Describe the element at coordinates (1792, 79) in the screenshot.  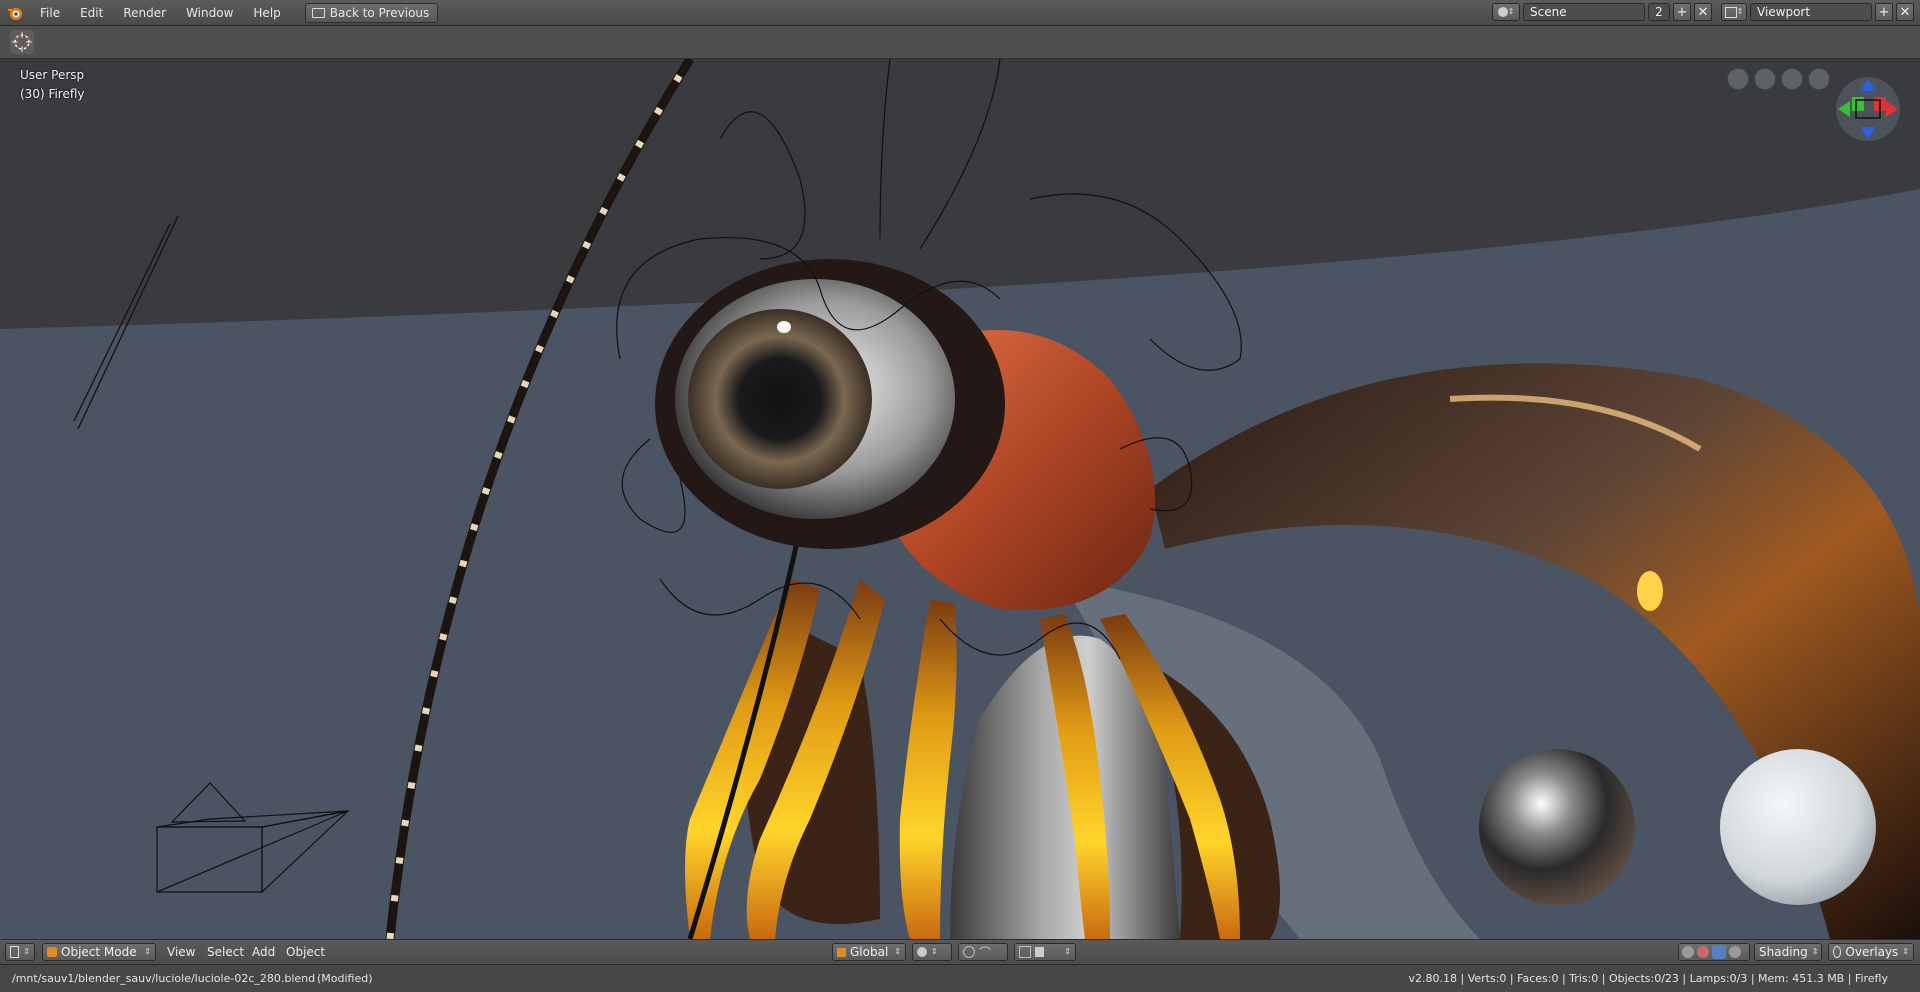
I see `pan-icon` at that location.